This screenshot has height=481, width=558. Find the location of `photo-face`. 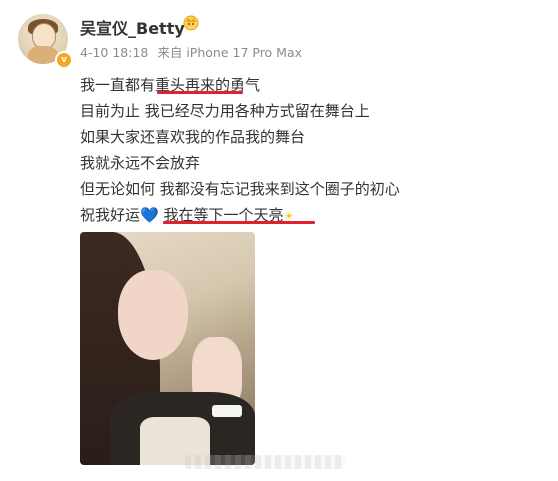

photo-face is located at coordinates (153, 315).